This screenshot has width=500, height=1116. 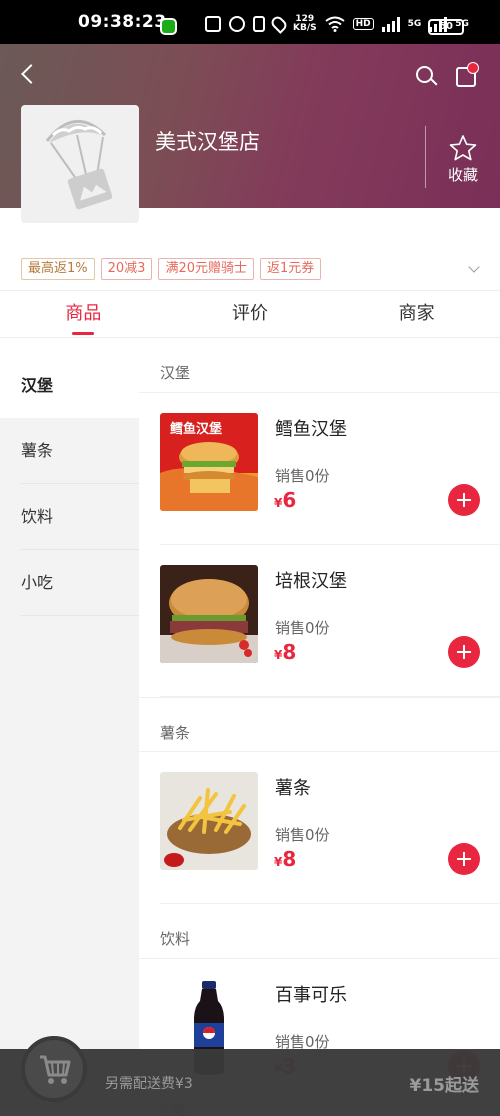 What do you see at coordinates (467, 76) in the screenshot?
I see `share-button` at bounding box center [467, 76].